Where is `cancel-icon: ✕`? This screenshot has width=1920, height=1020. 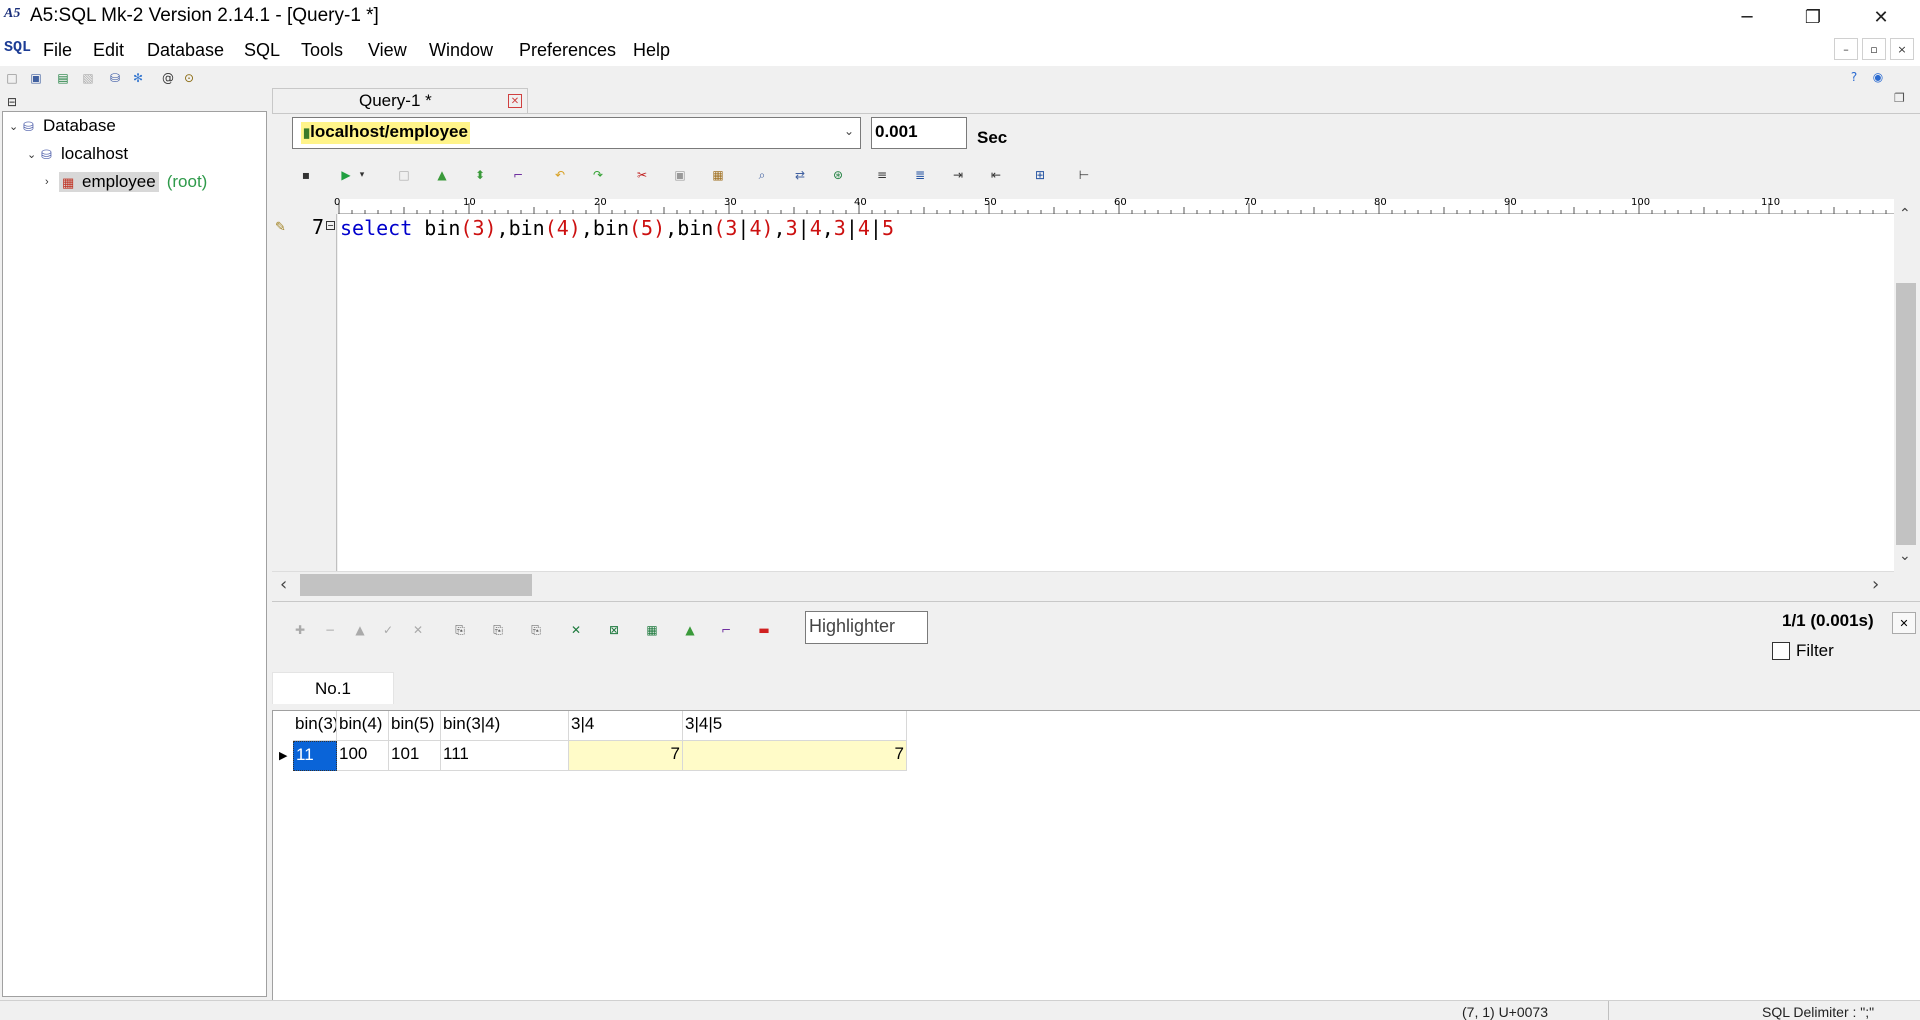 cancel-icon: ✕ is located at coordinates (418, 630).